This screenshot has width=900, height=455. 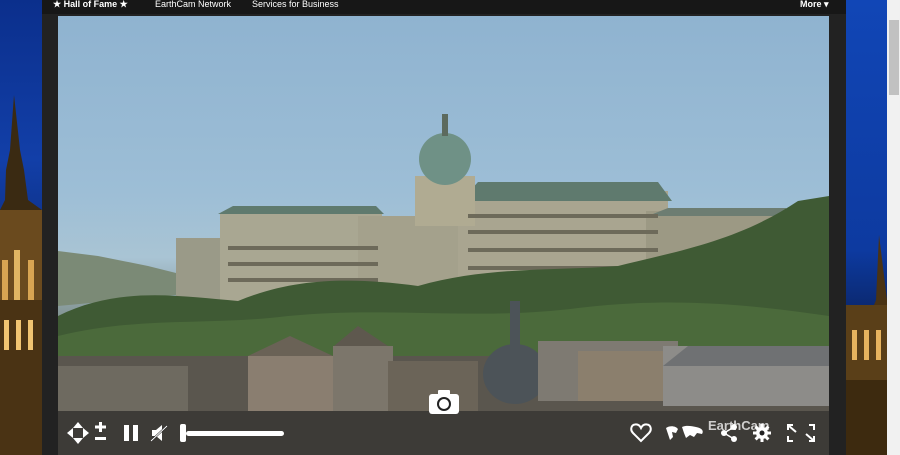 I want to click on parliament-silhouette-left, so click(x=21, y=275).